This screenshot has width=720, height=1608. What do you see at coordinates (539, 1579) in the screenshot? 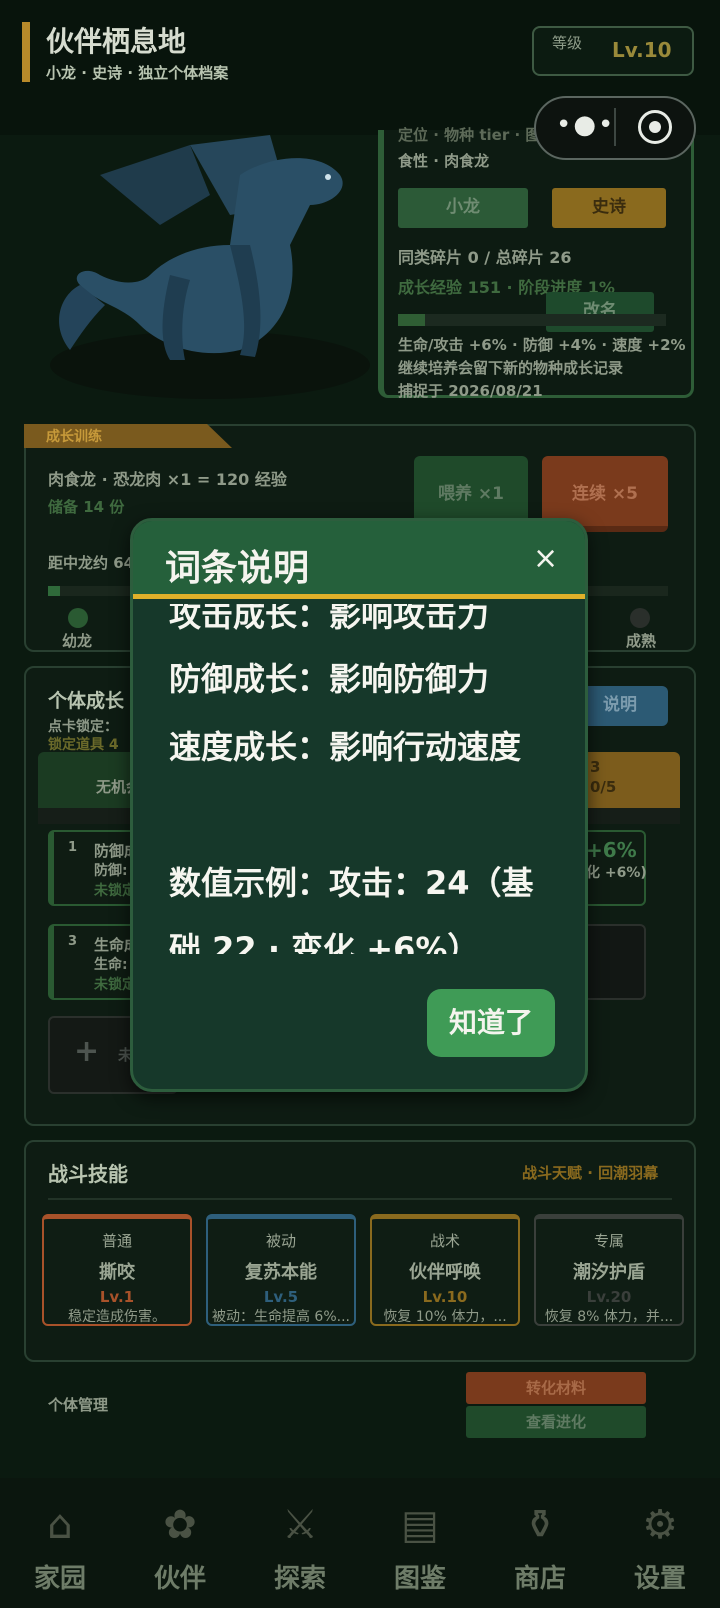
I see `tab-label: 商店` at bounding box center [539, 1579].